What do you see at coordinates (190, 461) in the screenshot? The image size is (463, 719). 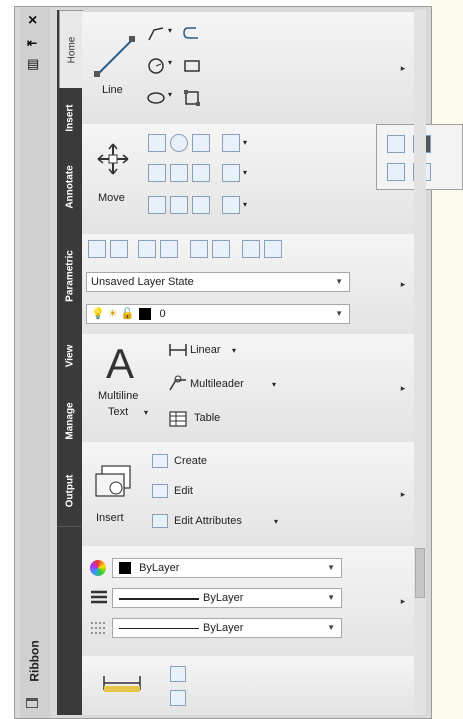 I see `create-label: Create` at bounding box center [190, 461].